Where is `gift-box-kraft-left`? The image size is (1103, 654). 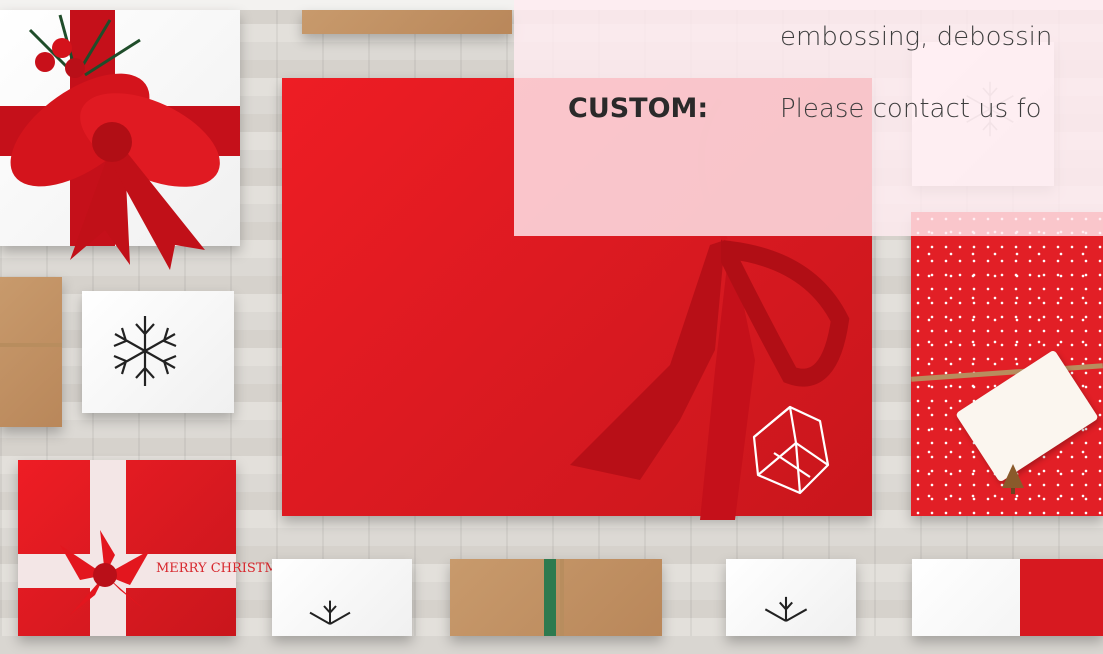
gift-box-kraft-left is located at coordinates (31, 352).